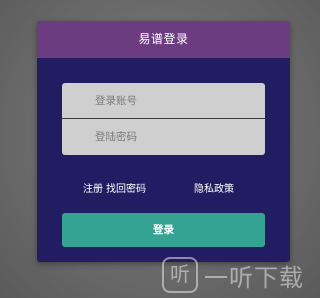 This screenshot has width=320, height=298. What do you see at coordinates (163, 137) in the screenshot?
I see `password-input` at bounding box center [163, 137].